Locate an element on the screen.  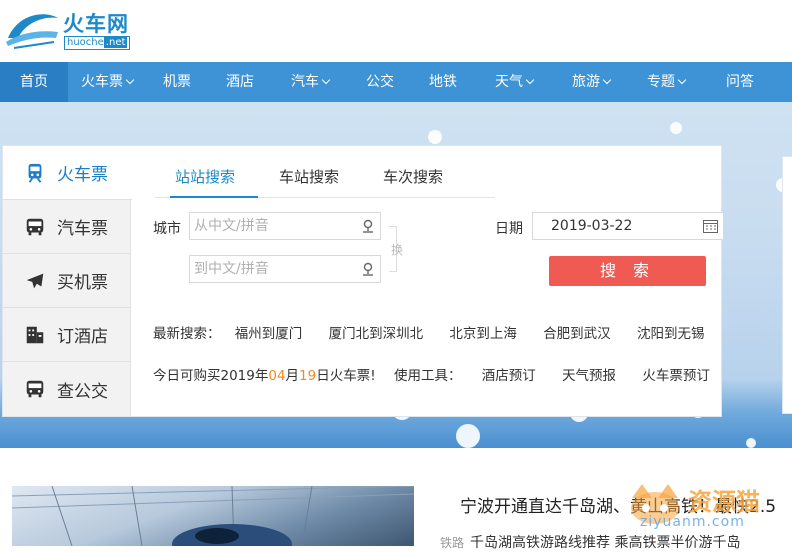
nav-item-flights: 机票 is located at coordinates (177, 82).